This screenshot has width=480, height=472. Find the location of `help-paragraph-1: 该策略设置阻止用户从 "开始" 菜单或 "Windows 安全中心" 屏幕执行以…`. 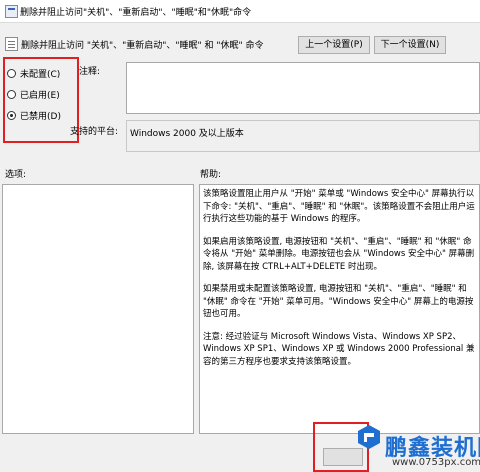

help-paragraph-1: 该策略设置阻止用户从 "开始" 菜单或 "Windows 安全中心" 屏幕执行以… is located at coordinates (339, 206).